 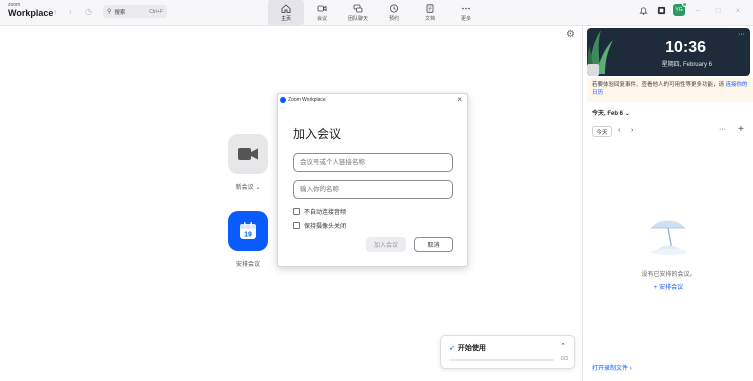 What do you see at coordinates (393, 18) in the screenshot?
I see `tab-label: 预约` at bounding box center [393, 18].